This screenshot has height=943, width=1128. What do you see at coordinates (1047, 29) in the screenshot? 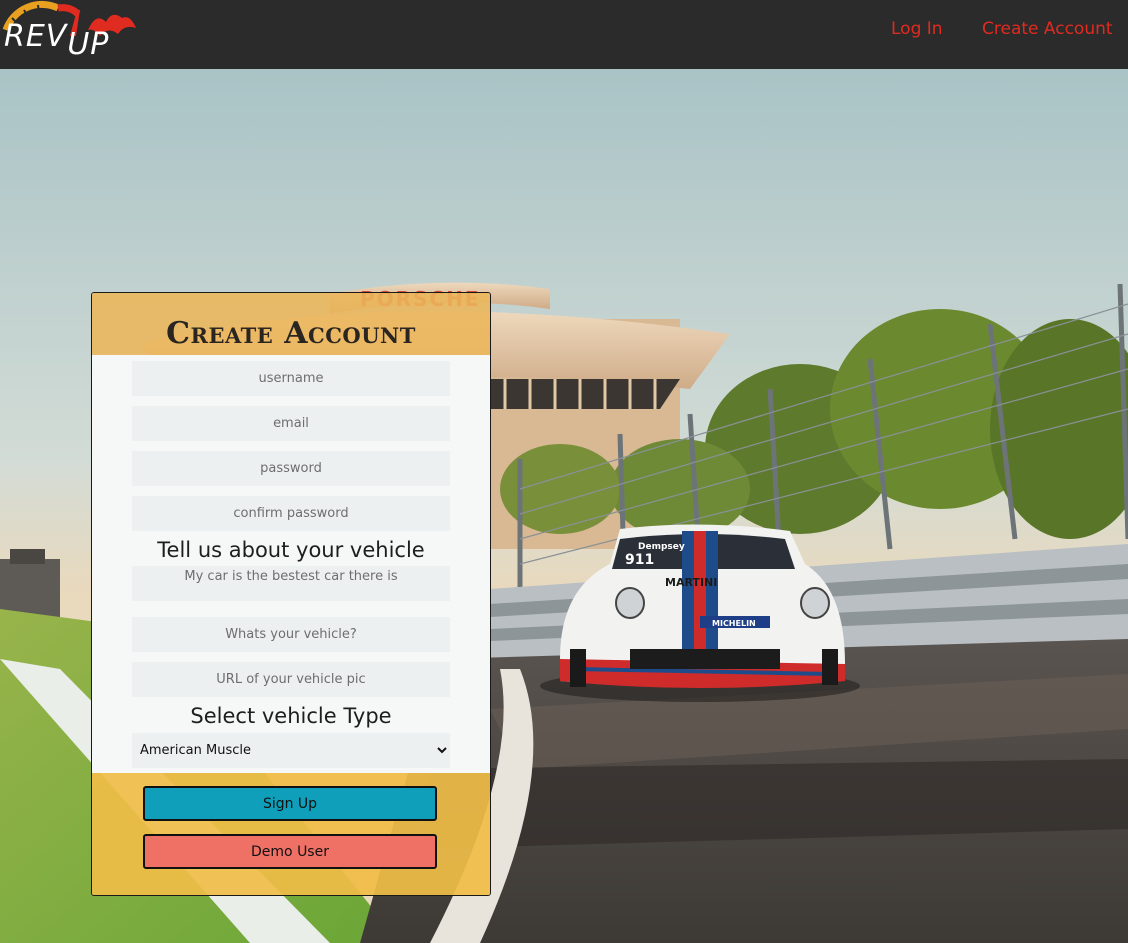
I see `create-account-link: Create Account` at bounding box center [1047, 29].